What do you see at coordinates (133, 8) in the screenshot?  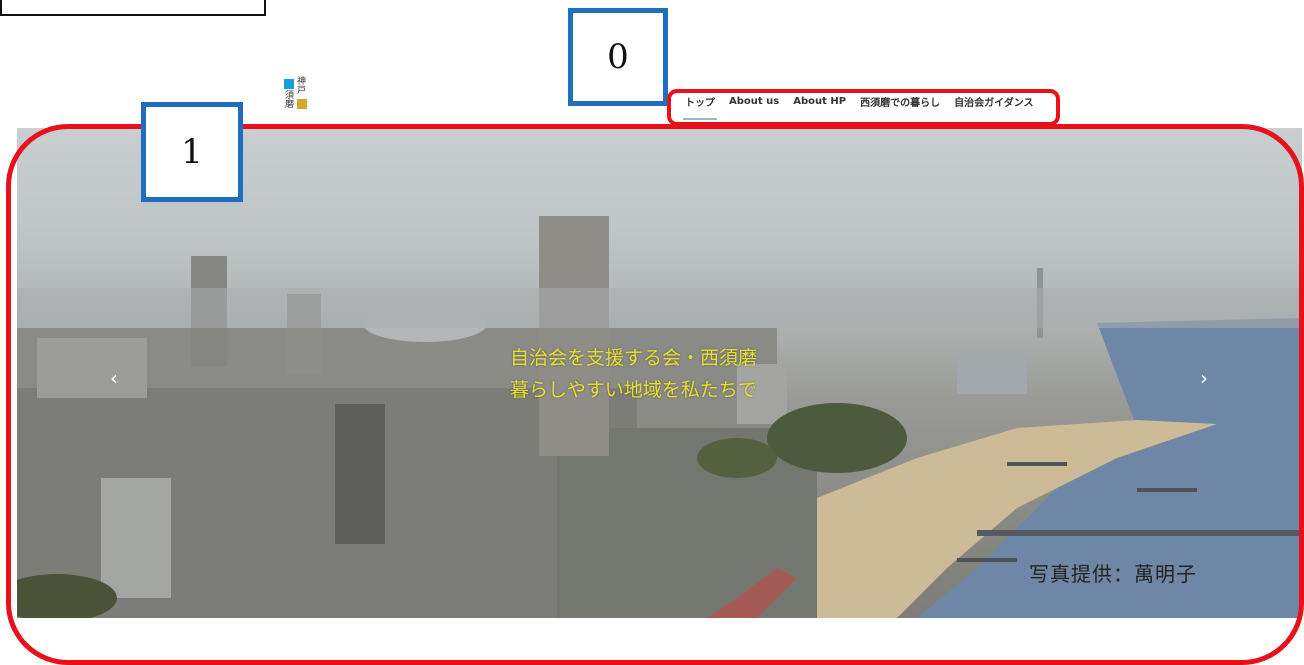 I see `top-left-frame` at bounding box center [133, 8].